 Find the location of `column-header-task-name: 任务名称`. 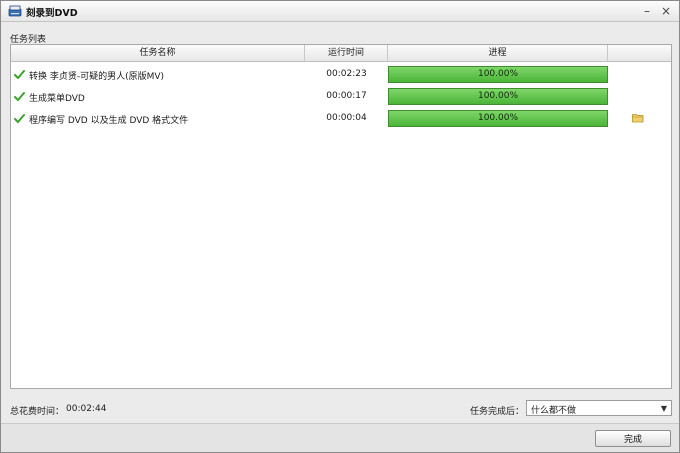

column-header-task-name: 任务名称 is located at coordinates (158, 53).